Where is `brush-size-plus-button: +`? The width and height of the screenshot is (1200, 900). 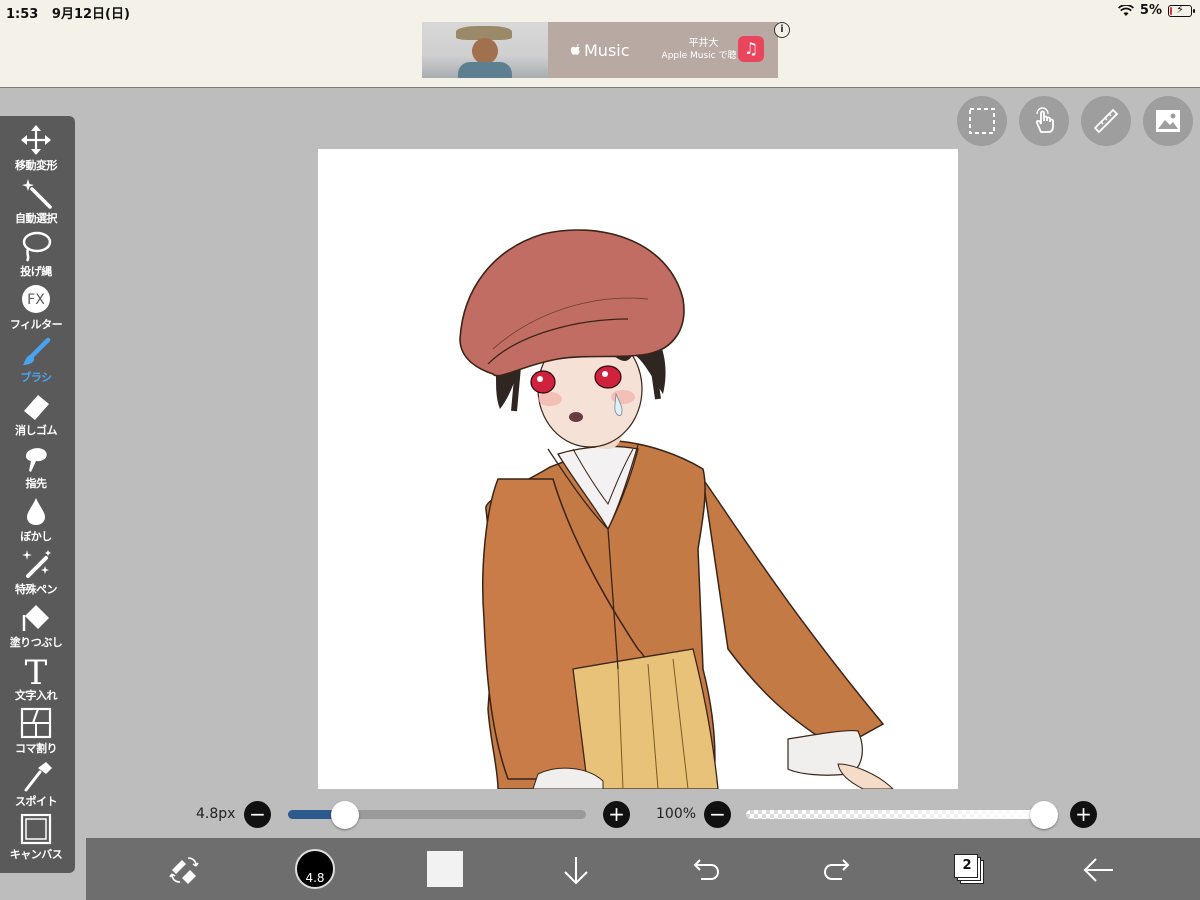 brush-size-plus-button: + is located at coordinates (616, 814).